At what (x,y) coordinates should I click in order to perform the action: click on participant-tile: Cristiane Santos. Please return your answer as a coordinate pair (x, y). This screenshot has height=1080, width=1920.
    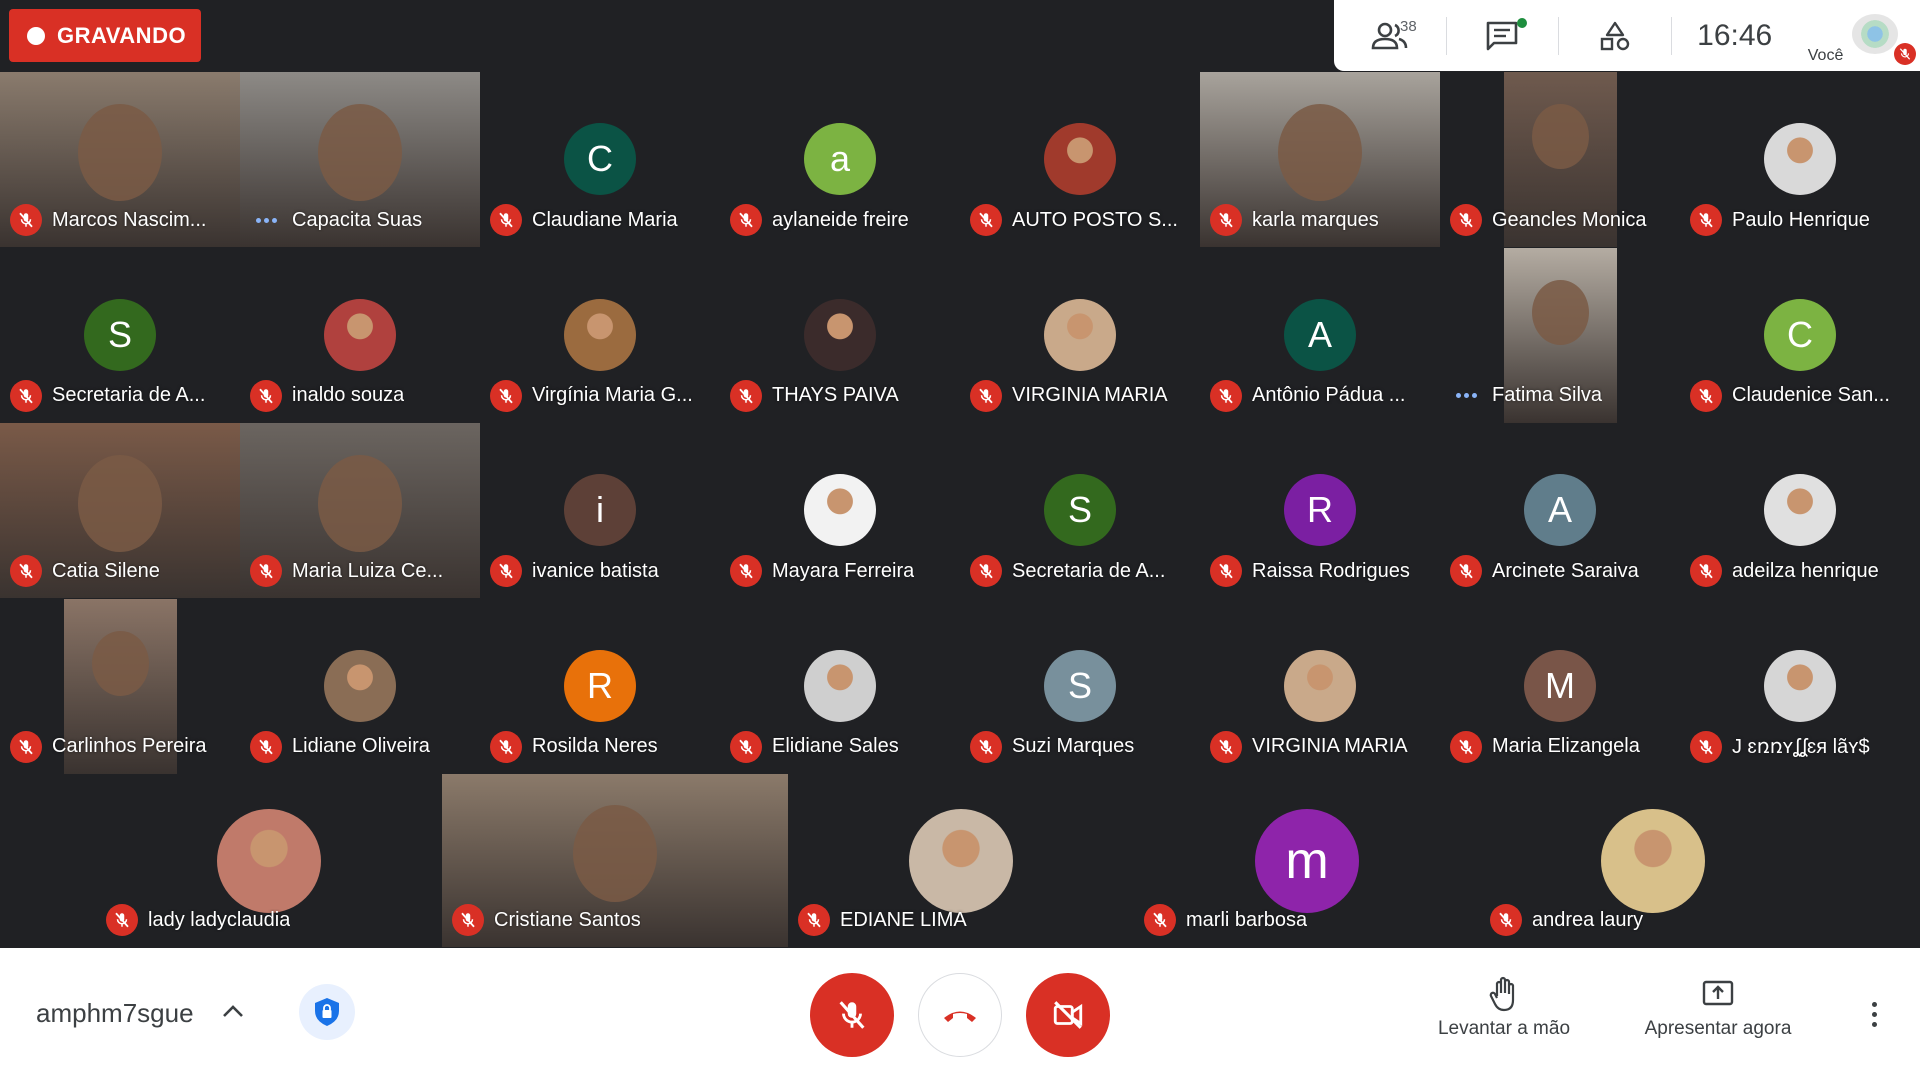
    Looking at the image, I should click on (615, 860).